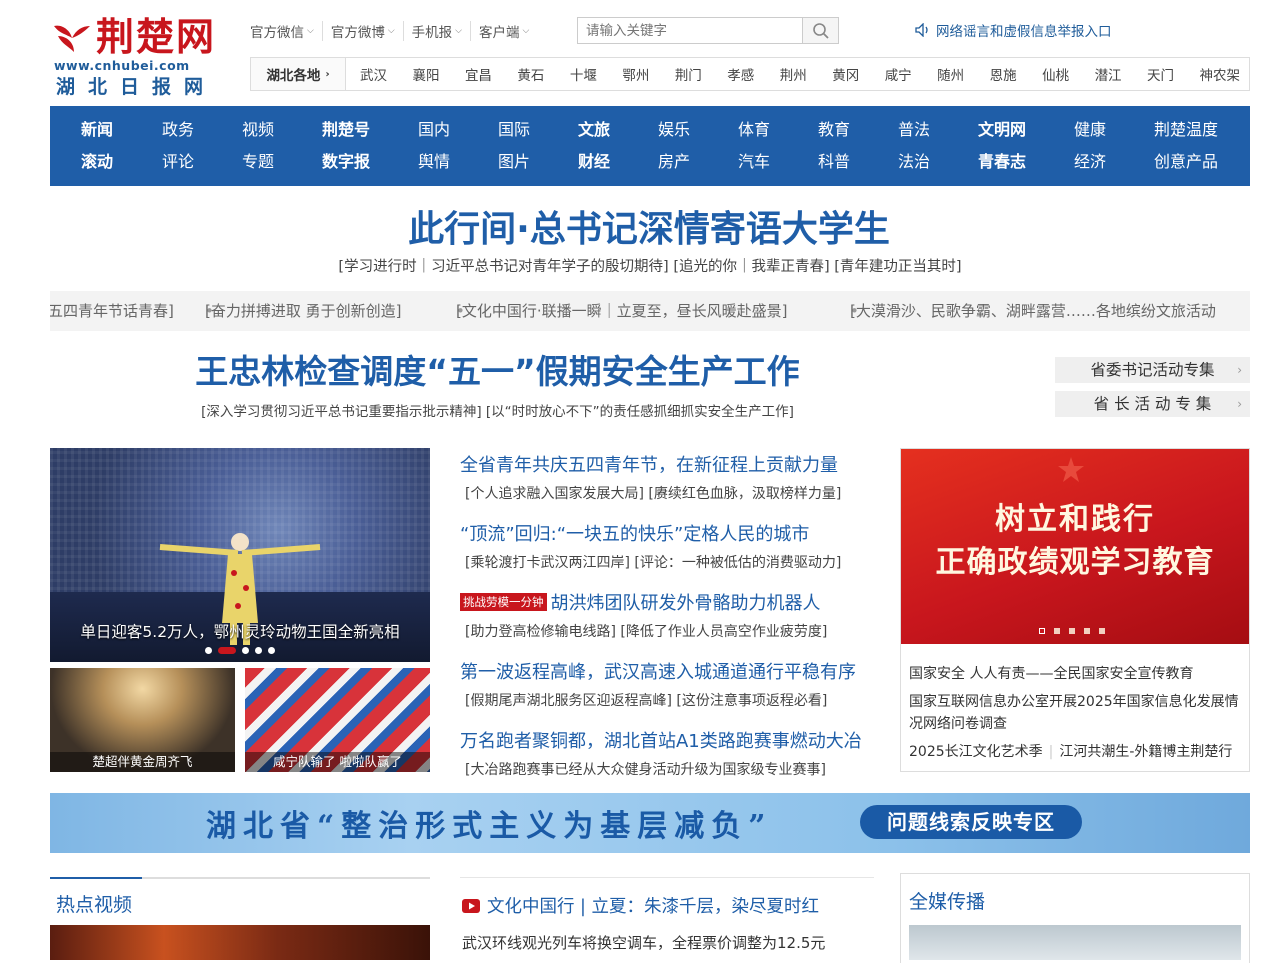  What do you see at coordinates (674, 130) in the screenshot?
I see `nav-item: 娱乐` at bounding box center [674, 130].